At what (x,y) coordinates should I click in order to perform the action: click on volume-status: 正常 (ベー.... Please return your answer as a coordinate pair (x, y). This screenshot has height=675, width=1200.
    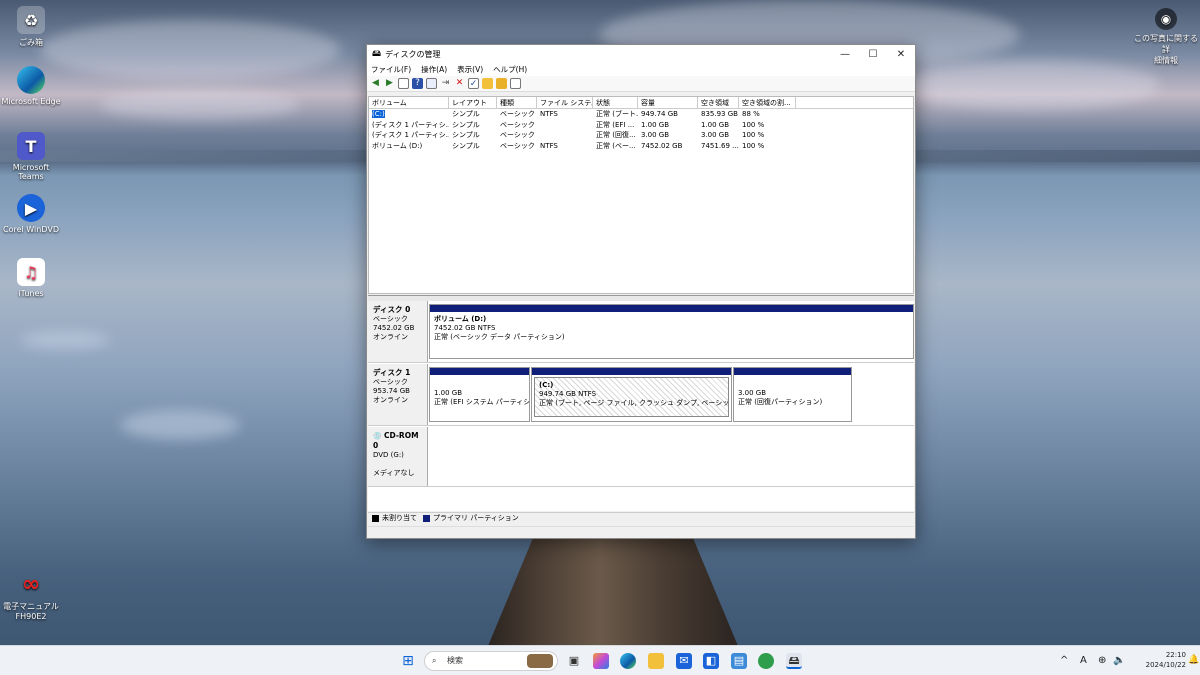
    Looking at the image, I should click on (616, 145).